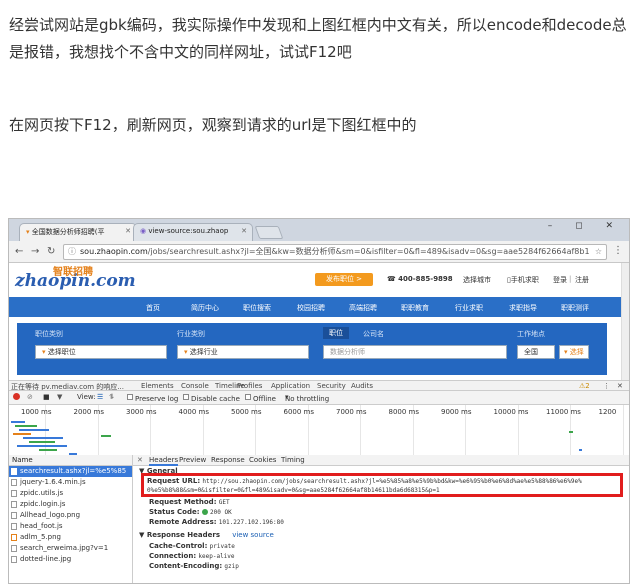  What do you see at coordinates (331, 386) in the screenshot?
I see `devtools-tab-security: Security` at bounding box center [331, 386].